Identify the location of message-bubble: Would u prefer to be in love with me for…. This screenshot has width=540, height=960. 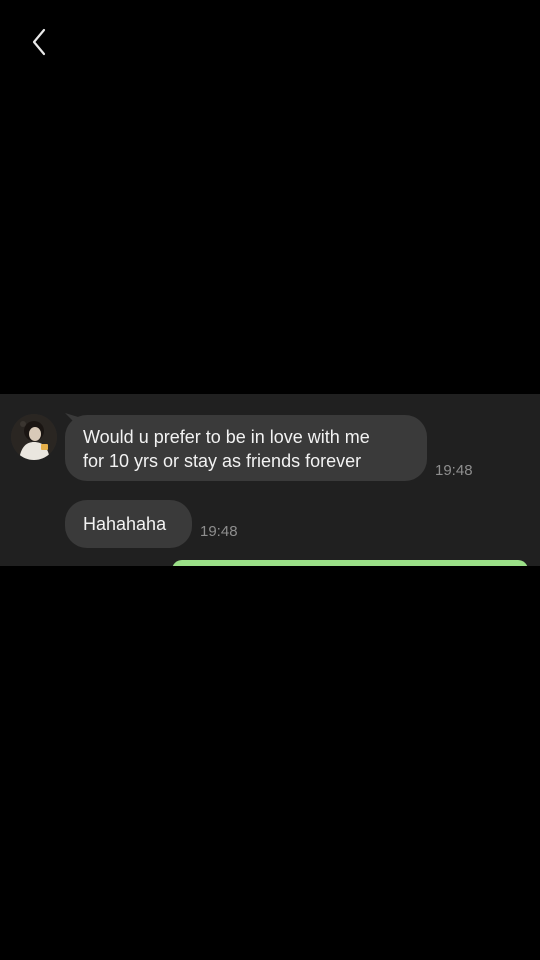
(246, 447).